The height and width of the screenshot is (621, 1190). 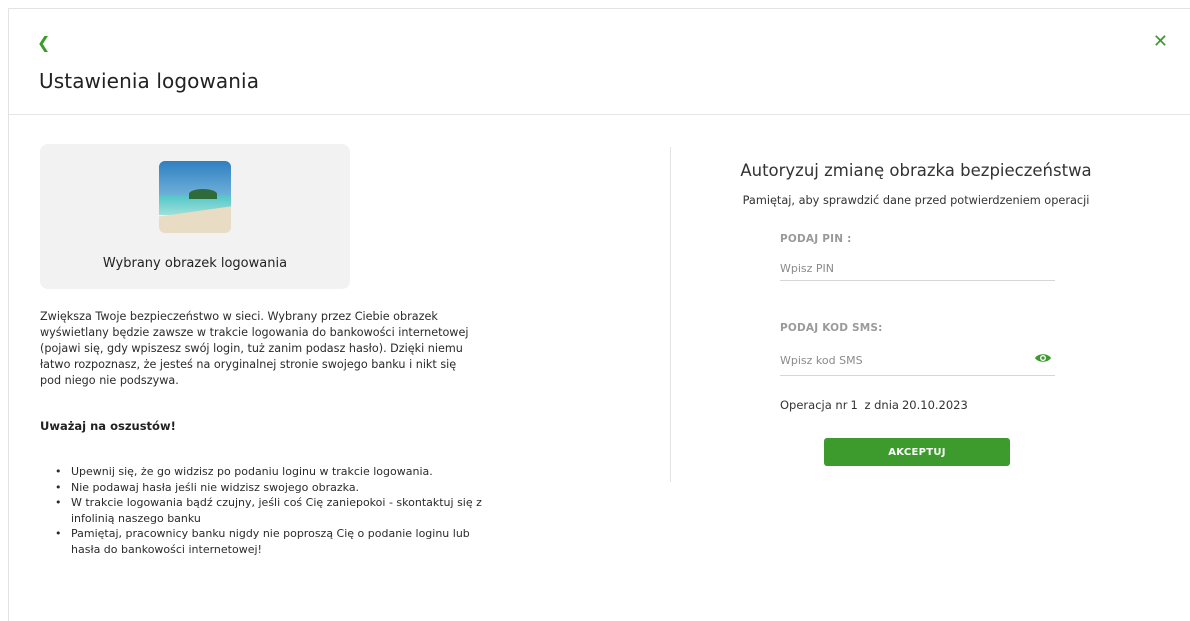 I want to click on auth-title: Autoryzuj zmianę obrazka bezpieczeństwa, so click(x=916, y=170).